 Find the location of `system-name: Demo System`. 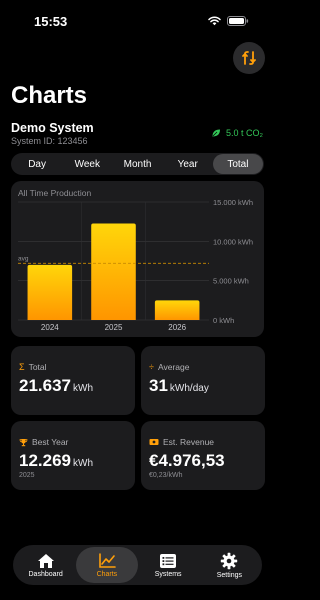

system-name: Demo System is located at coordinates (52, 128).